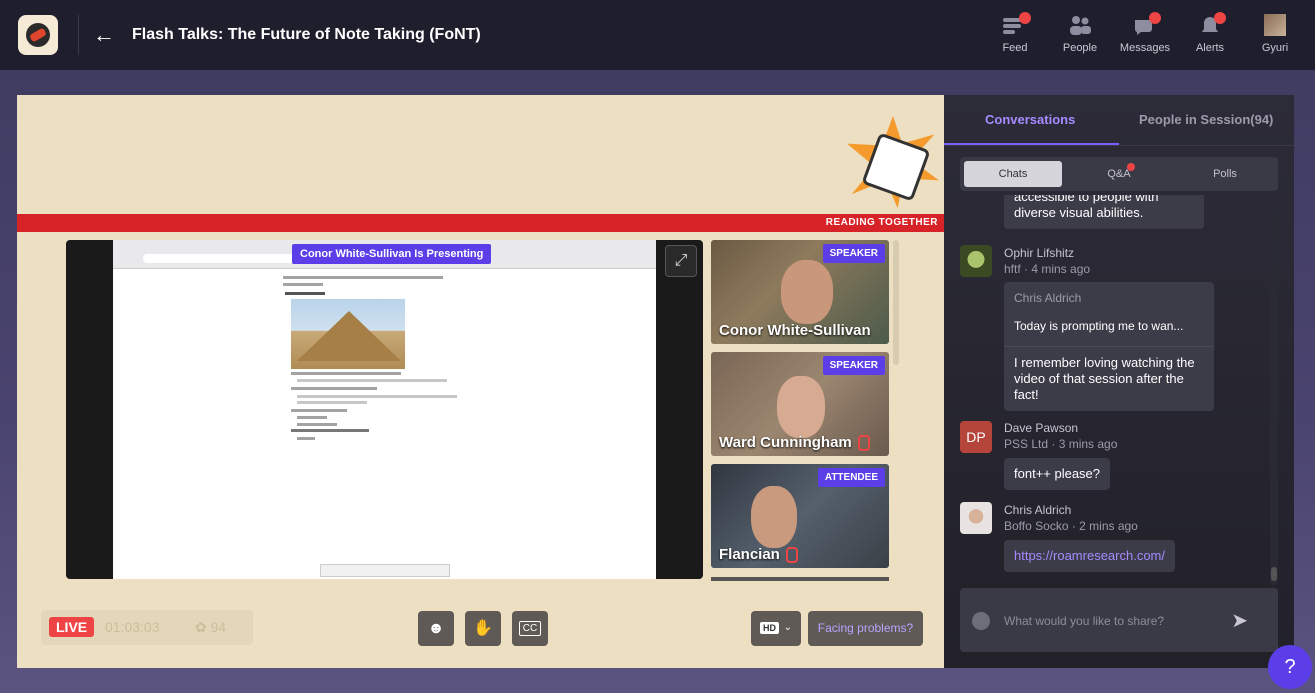 Image resolution: width=1315 pixels, height=693 pixels. Describe the element at coordinates (392, 254) in the screenshot. I see `presenting-label: Conor White-Sullivan Is Presenting` at that location.